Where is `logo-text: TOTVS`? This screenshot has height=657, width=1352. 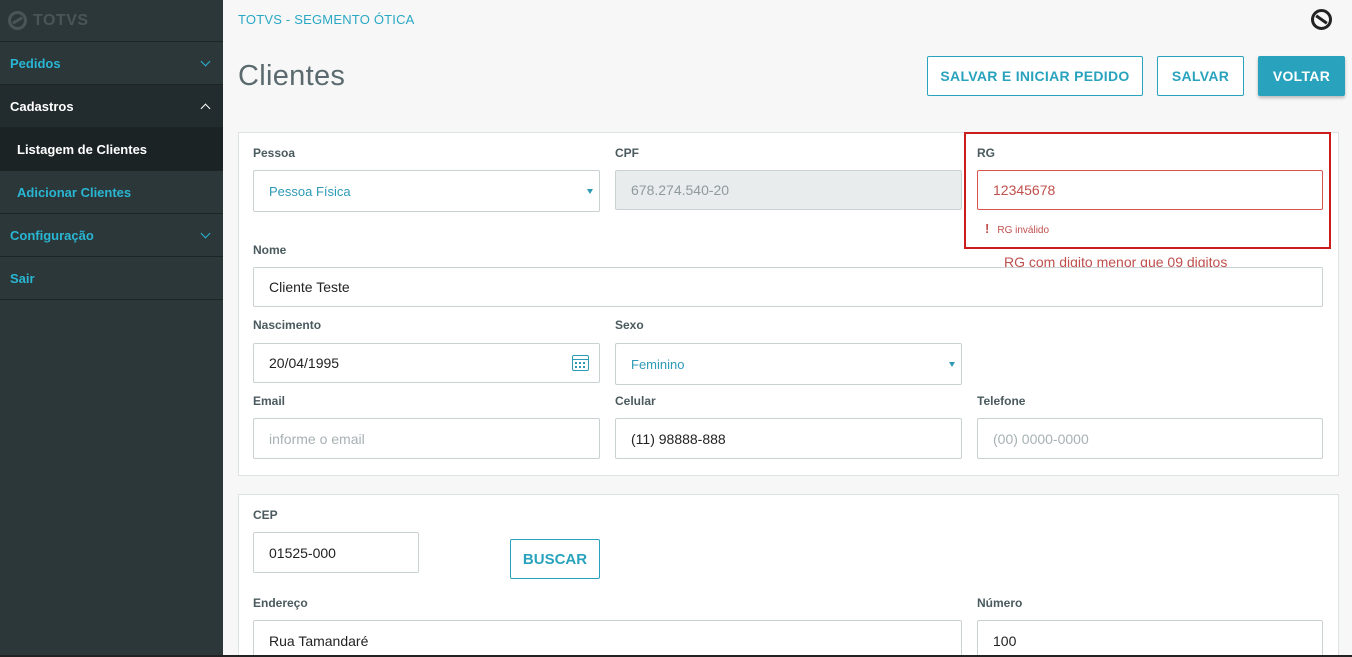
logo-text: TOTVS is located at coordinates (61, 20).